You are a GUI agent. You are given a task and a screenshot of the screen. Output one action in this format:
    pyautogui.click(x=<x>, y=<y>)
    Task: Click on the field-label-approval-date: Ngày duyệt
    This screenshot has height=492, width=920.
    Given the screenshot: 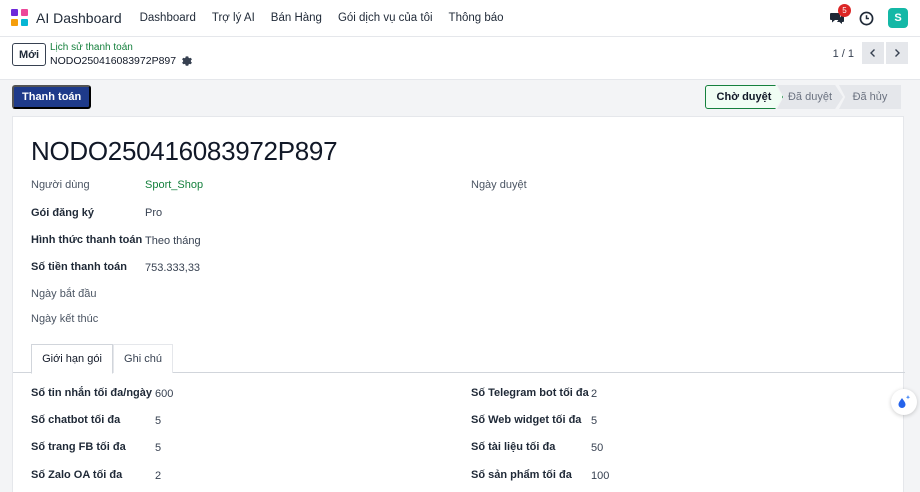 What is the action you would take?
    pyautogui.click(x=499, y=185)
    